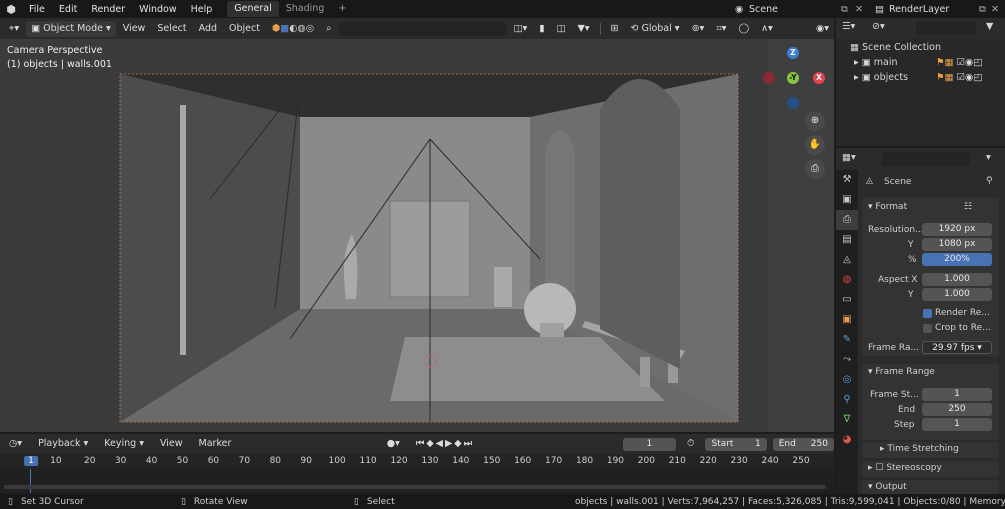 The height and width of the screenshot is (509, 1005). Describe the element at coordinates (393, 444) in the screenshot. I see `record-icon: ●▾` at that location.